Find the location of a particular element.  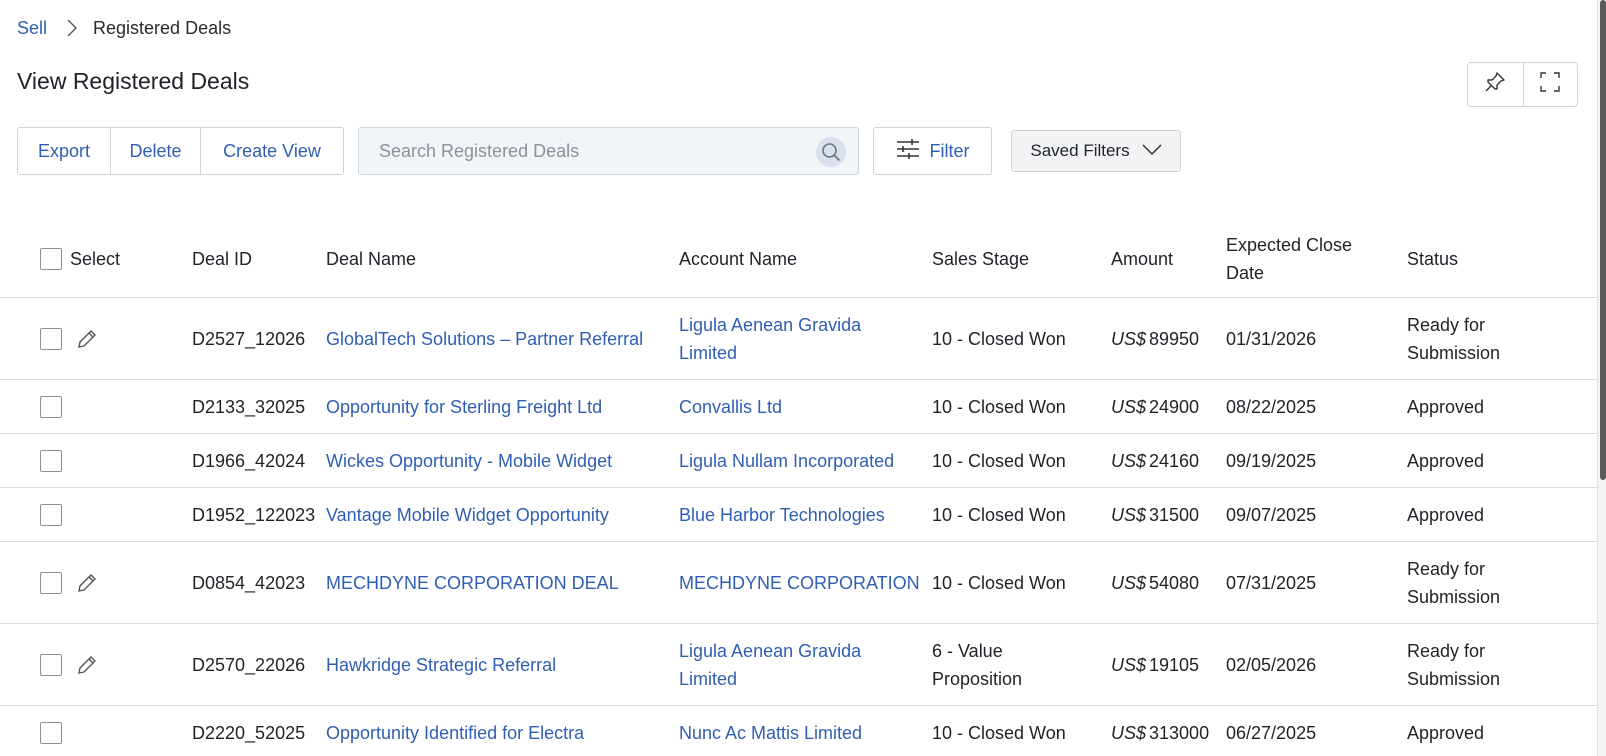

account-name-link: MECHDYNE CORPORATION is located at coordinates (799, 582).